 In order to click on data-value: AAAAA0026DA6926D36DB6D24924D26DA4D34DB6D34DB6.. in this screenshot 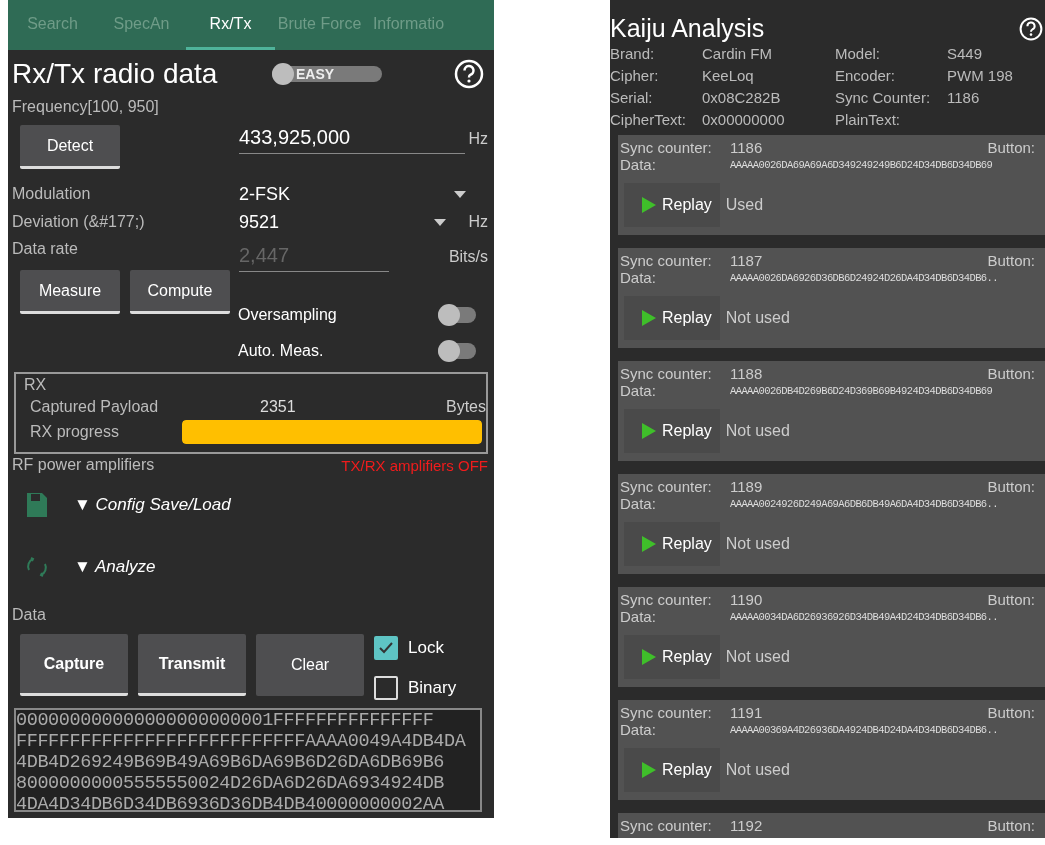, I will do `click(864, 277)`.